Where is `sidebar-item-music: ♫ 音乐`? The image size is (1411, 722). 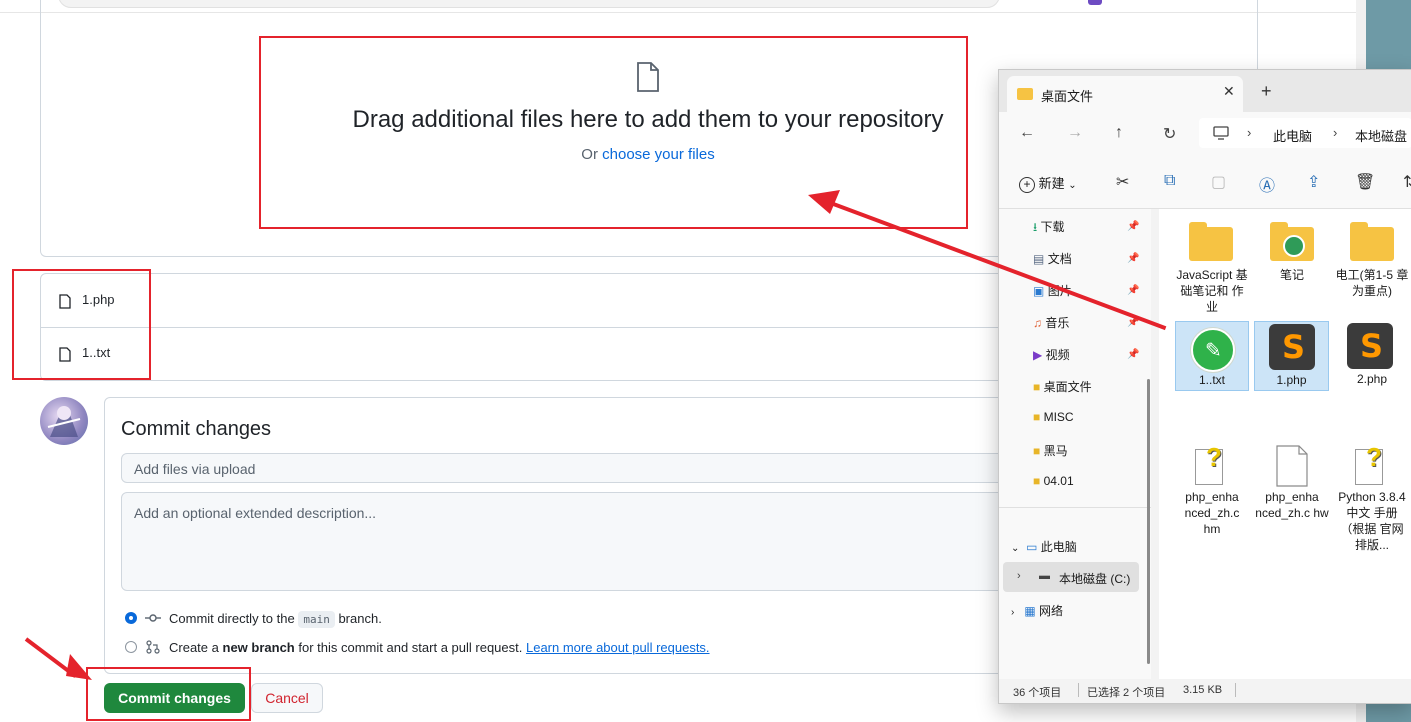
sidebar-item-music: ♫ 音乐 is located at coordinates (1051, 322).